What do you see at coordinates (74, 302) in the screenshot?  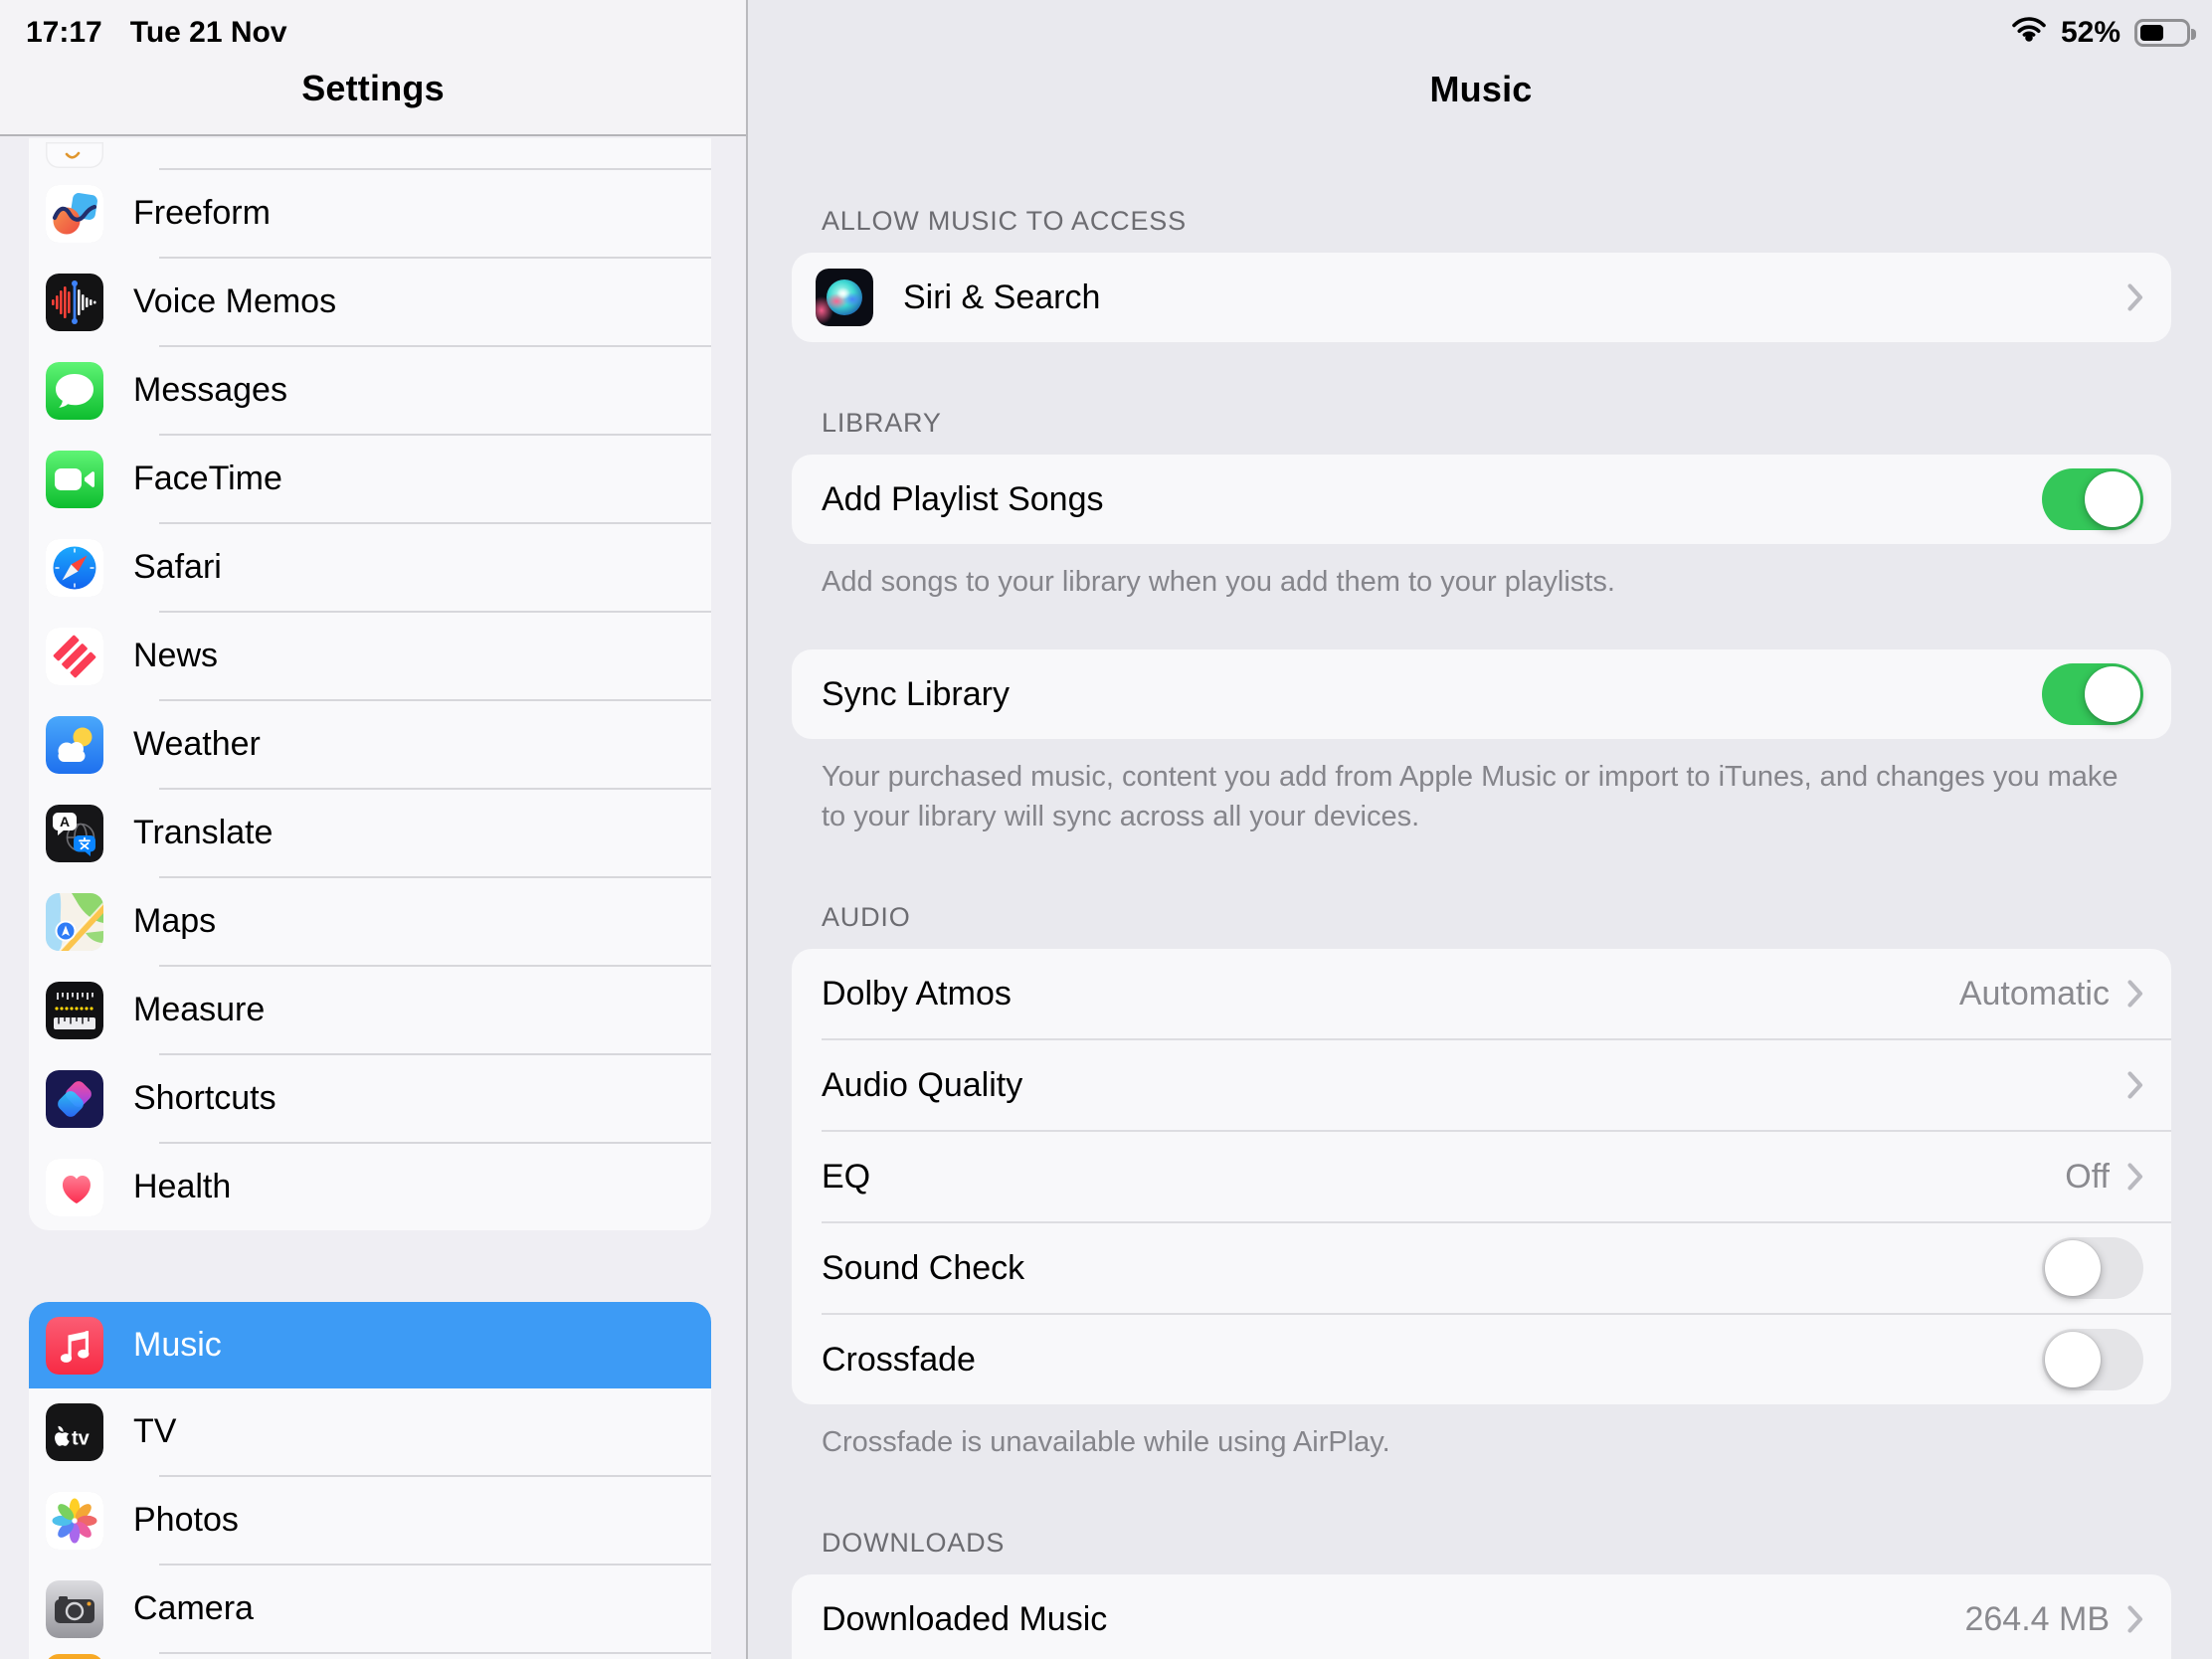 I see `voice-memos-icon` at bounding box center [74, 302].